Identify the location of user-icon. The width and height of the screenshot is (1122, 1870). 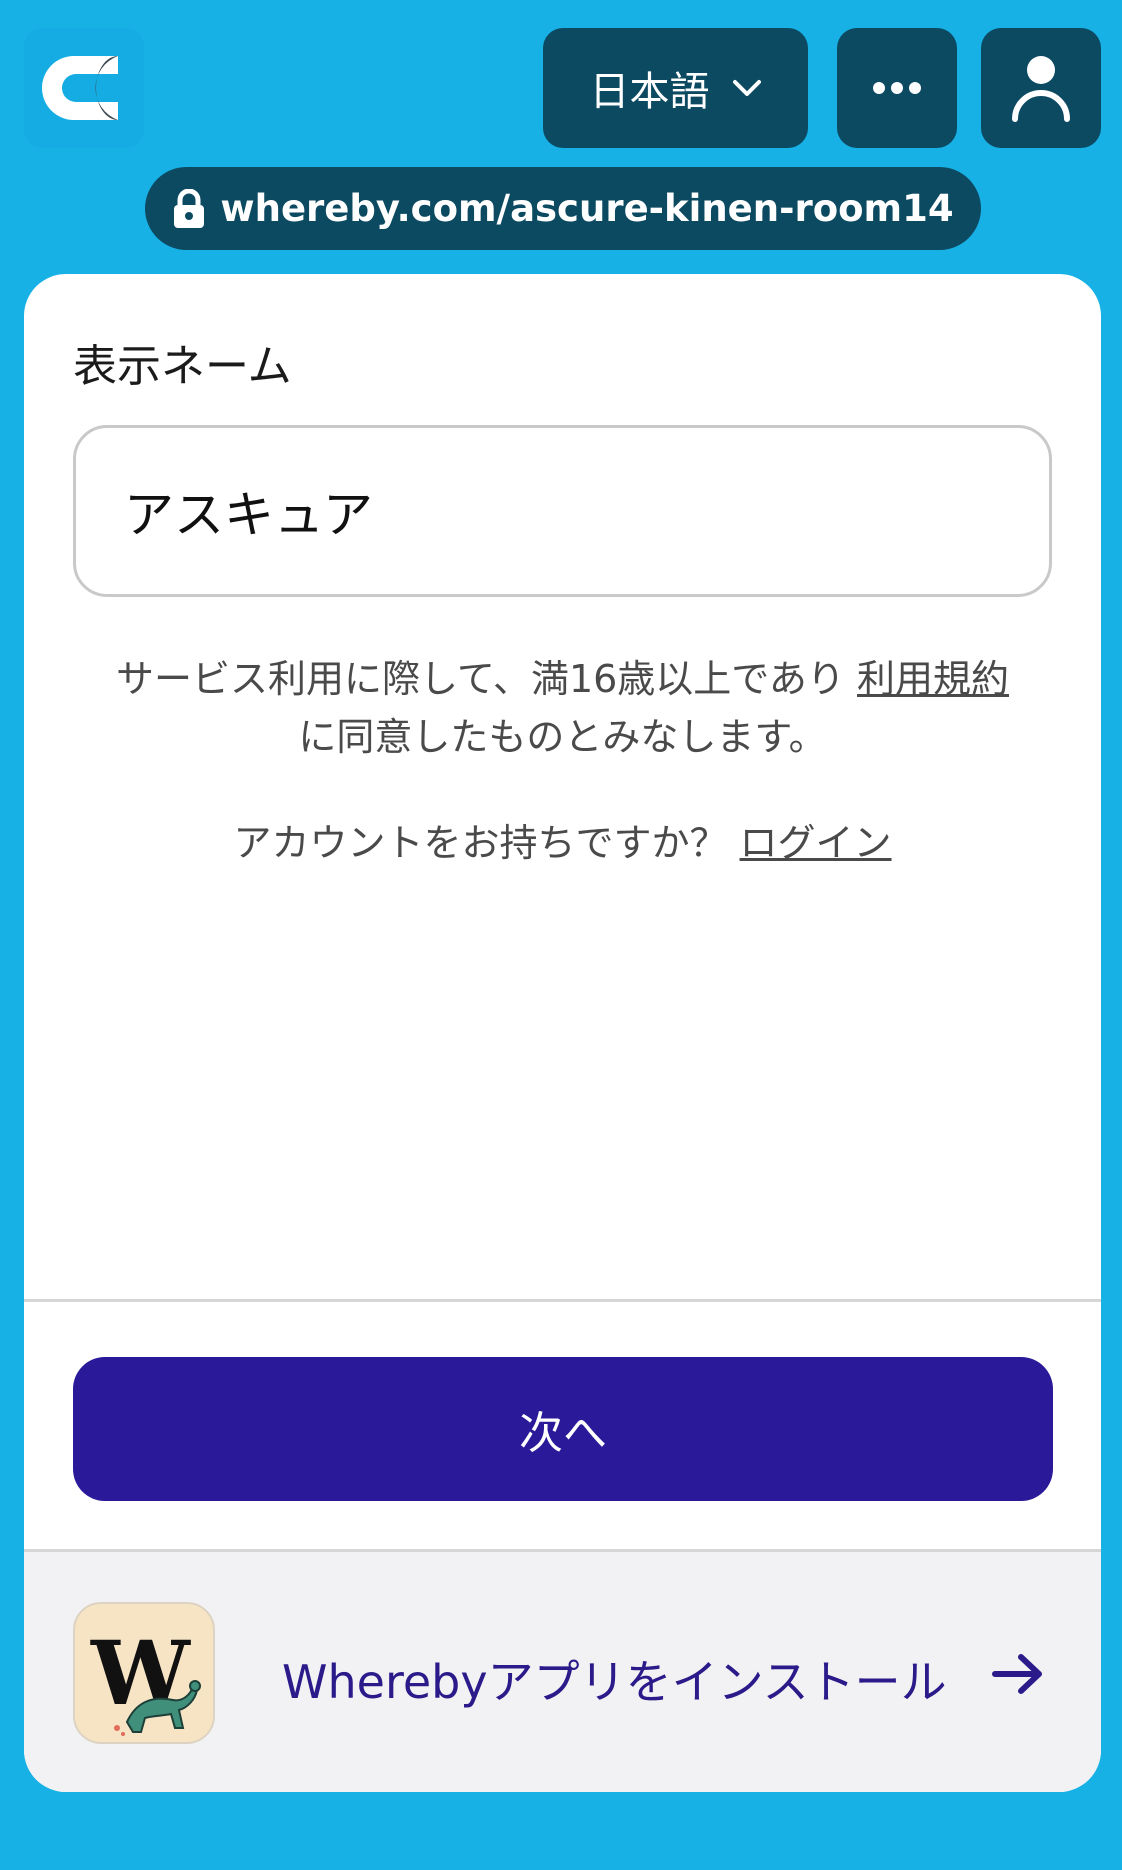
(1041, 89).